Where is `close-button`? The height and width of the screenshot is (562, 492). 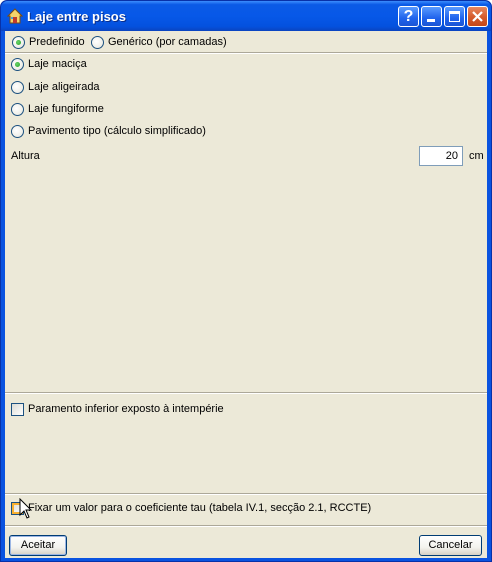
close-button is located at coordinates (477, 16).